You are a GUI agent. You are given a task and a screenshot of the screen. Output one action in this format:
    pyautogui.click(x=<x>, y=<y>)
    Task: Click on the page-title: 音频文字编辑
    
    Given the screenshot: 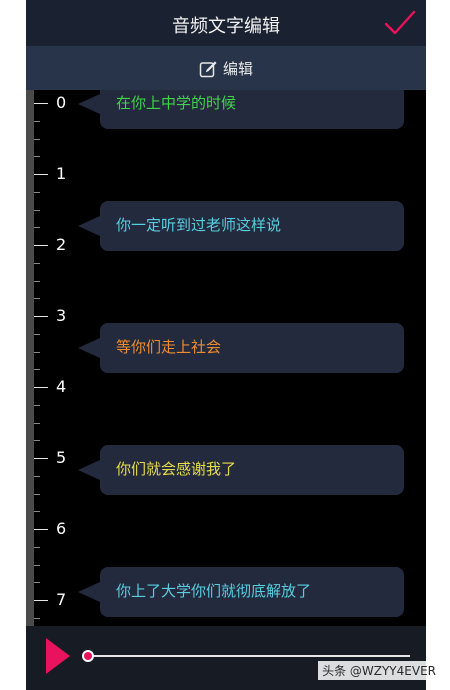 What is the action you would take?
    pyautogui.click(x=226, y=26)
    